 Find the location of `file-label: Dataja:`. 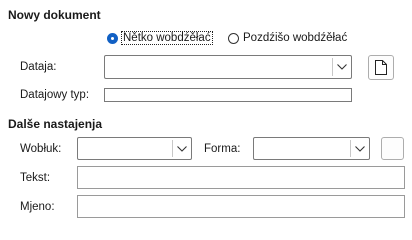

file-label: Dataja: is located at coordinates (38, 67).